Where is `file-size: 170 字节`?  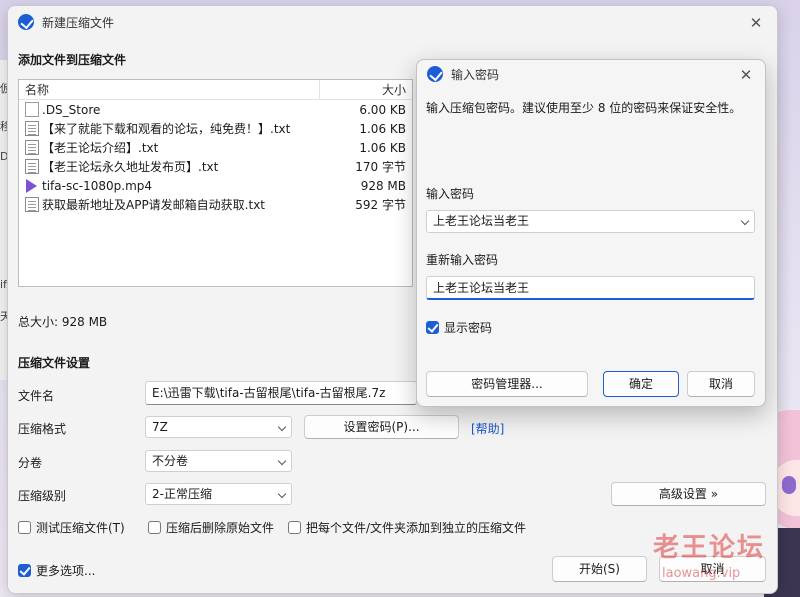 file-size: 170 字节 is located at coordinates (380, 167).